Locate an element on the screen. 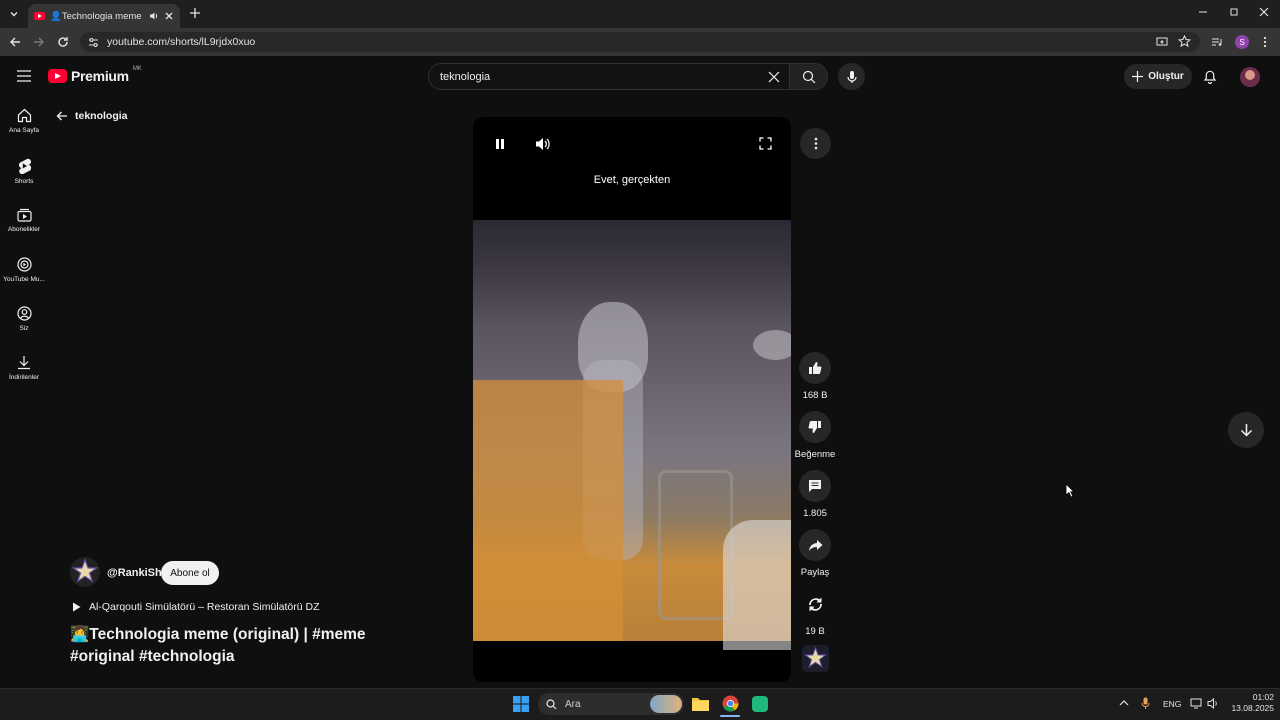 This screenshot has height=720, width=1280. dislike-button-circle is located at coordinates (815, 427).